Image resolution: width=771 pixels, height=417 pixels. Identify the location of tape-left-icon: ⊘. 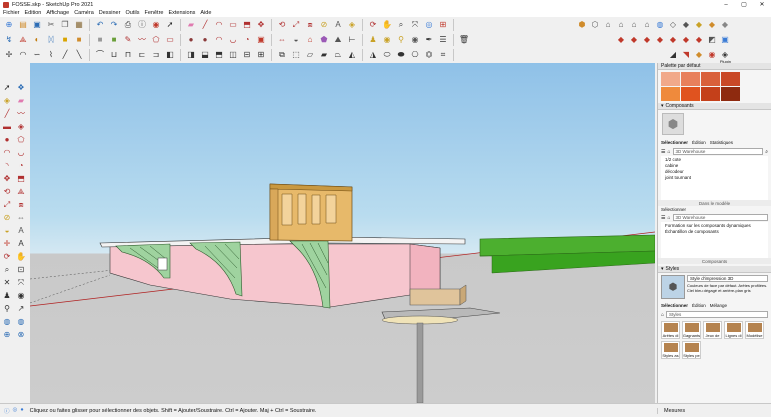
(7, 218).